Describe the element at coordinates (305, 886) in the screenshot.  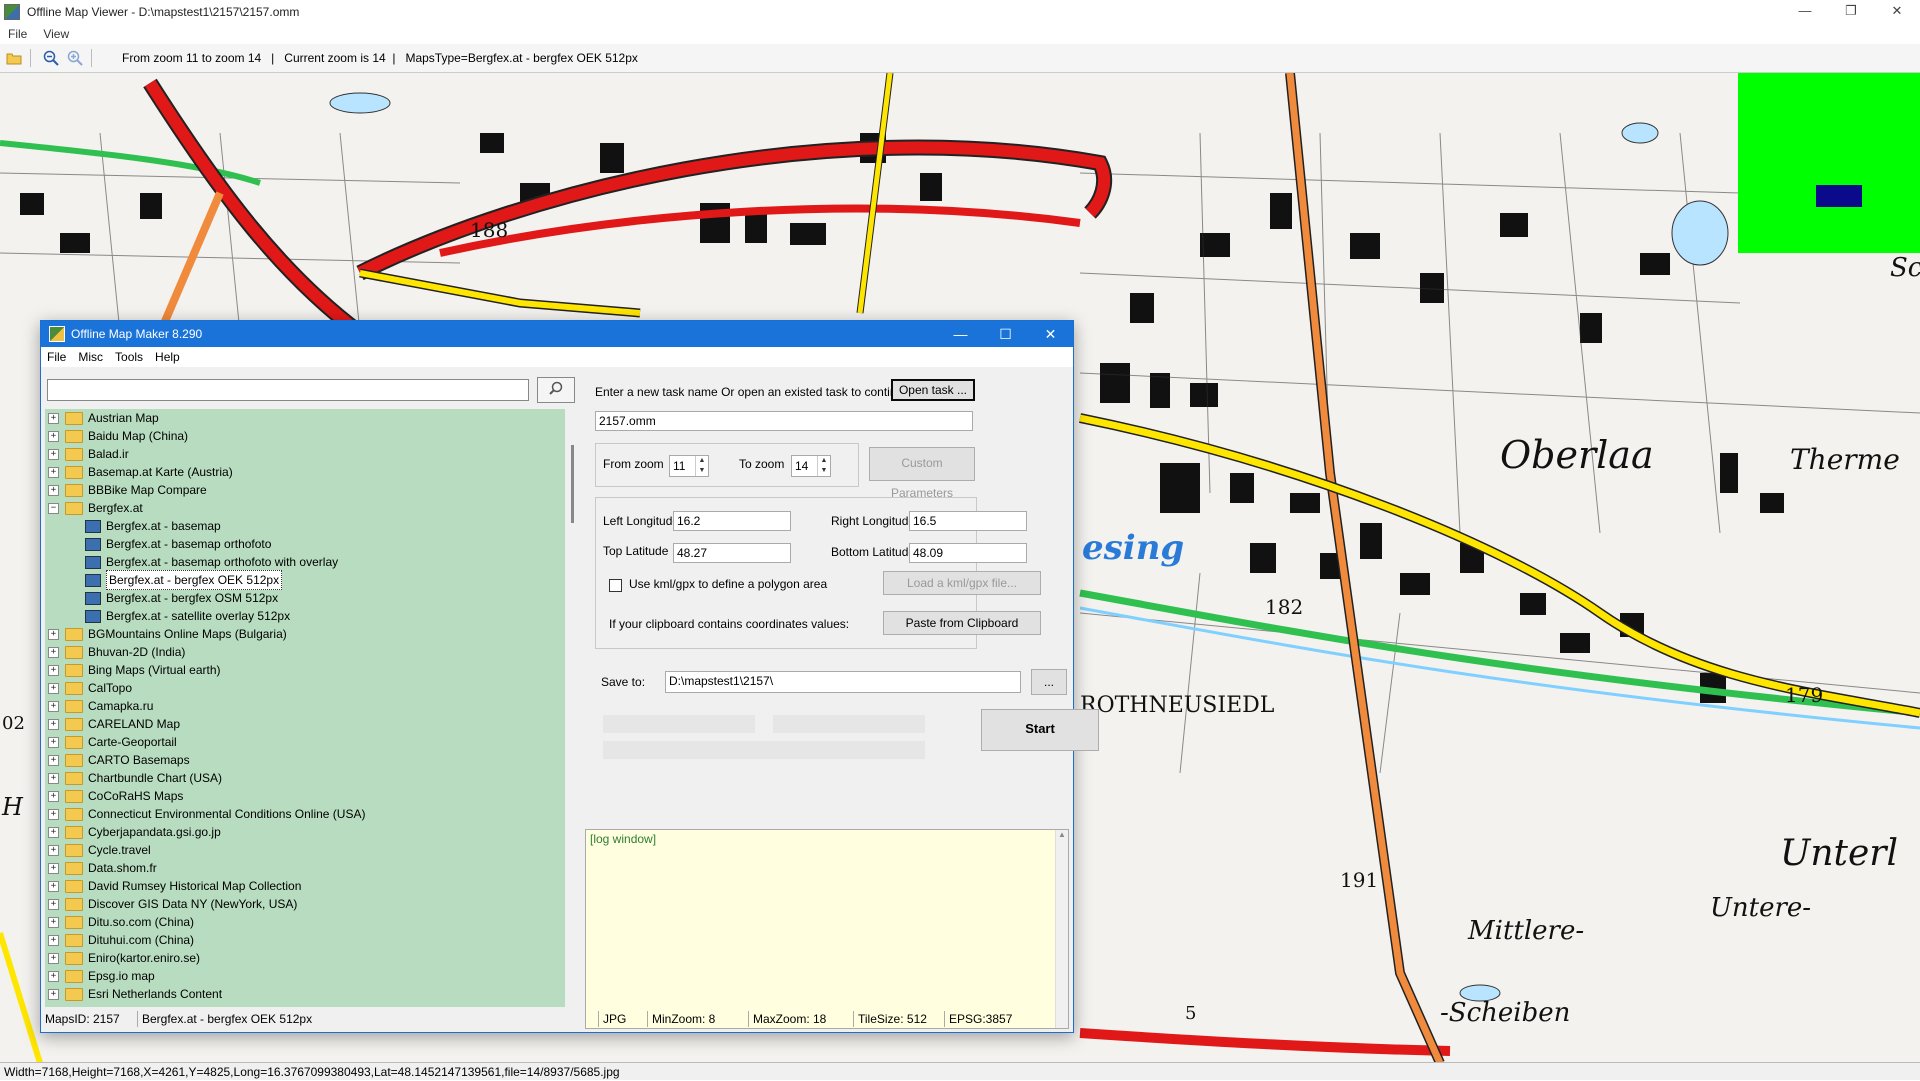
I see `tree-item: + David Rumsey Historical Map Collection` at that location.